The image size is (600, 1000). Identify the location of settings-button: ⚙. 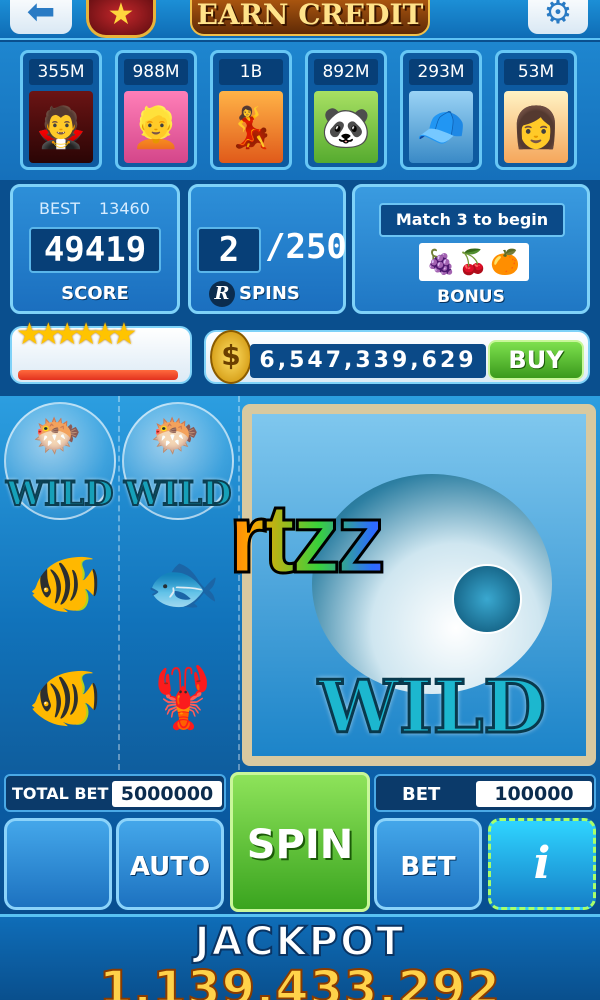
(558, 17).